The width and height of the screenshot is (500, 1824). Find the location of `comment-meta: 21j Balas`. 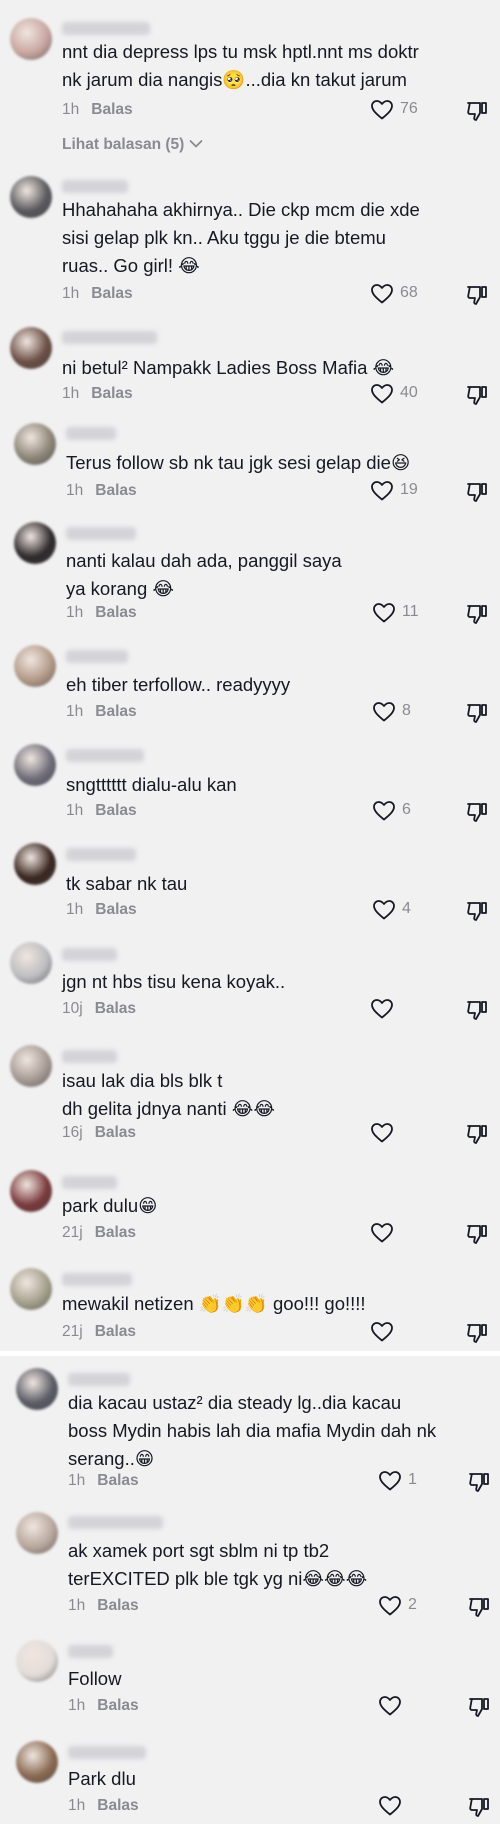

comment-meta: 21j Balas is located at coordinates (99, 1332).